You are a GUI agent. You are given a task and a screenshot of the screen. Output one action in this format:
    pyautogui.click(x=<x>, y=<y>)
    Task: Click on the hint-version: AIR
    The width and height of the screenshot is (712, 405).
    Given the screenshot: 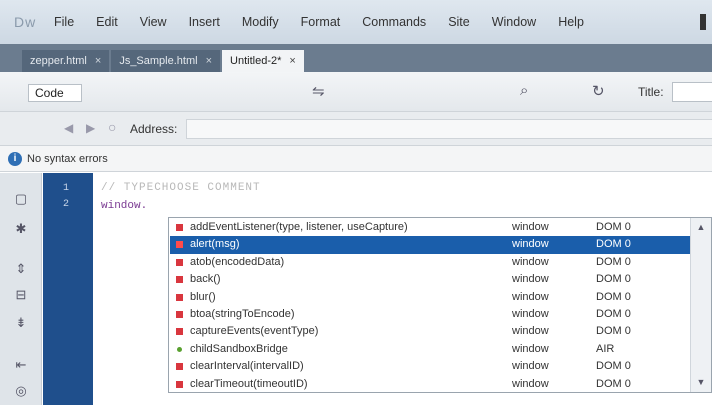 What is the action you would take?
    pyautogui.click(x=605, y=348)
    